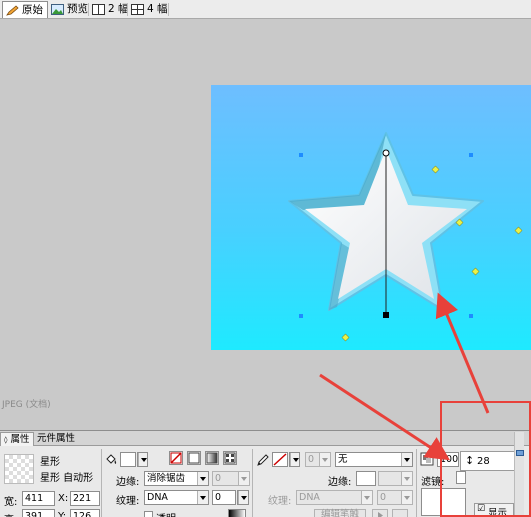  Describe the element at coordinates (111, 459) in the screenshot. I see `paint-bucket-icon` at that location.